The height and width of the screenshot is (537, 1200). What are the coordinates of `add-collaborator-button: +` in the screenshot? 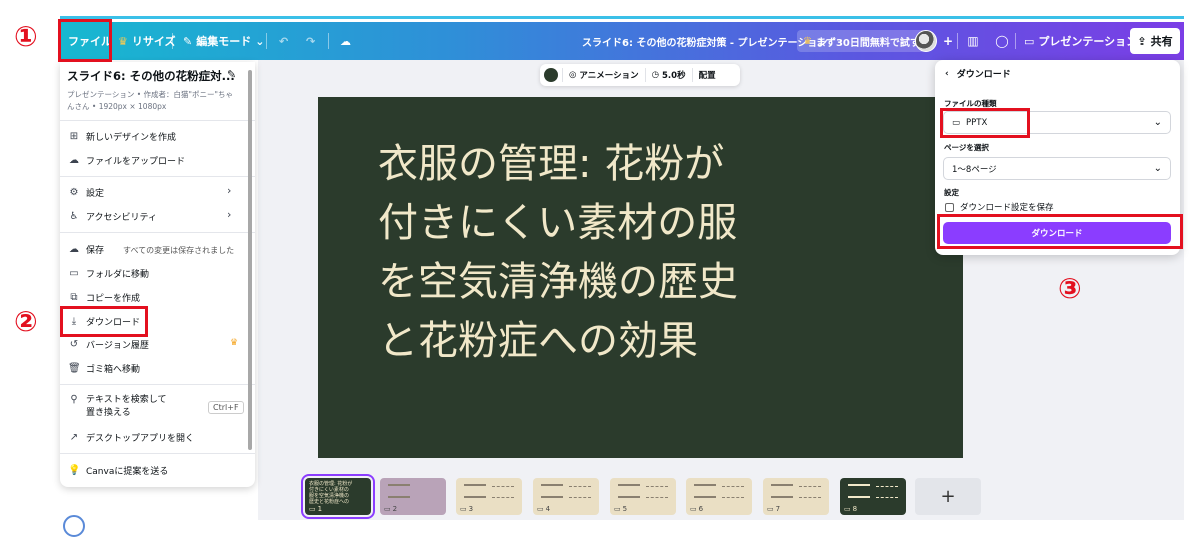 It's located at (948, 41).